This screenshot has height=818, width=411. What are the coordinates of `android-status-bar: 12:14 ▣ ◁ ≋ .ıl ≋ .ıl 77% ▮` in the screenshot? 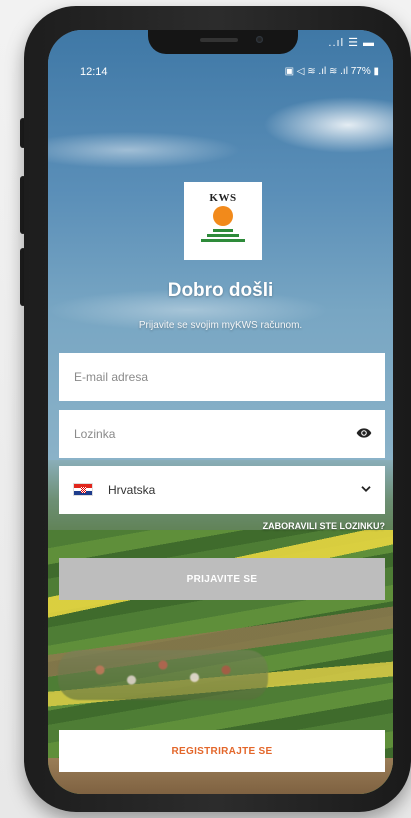 It's located at (220, 73).